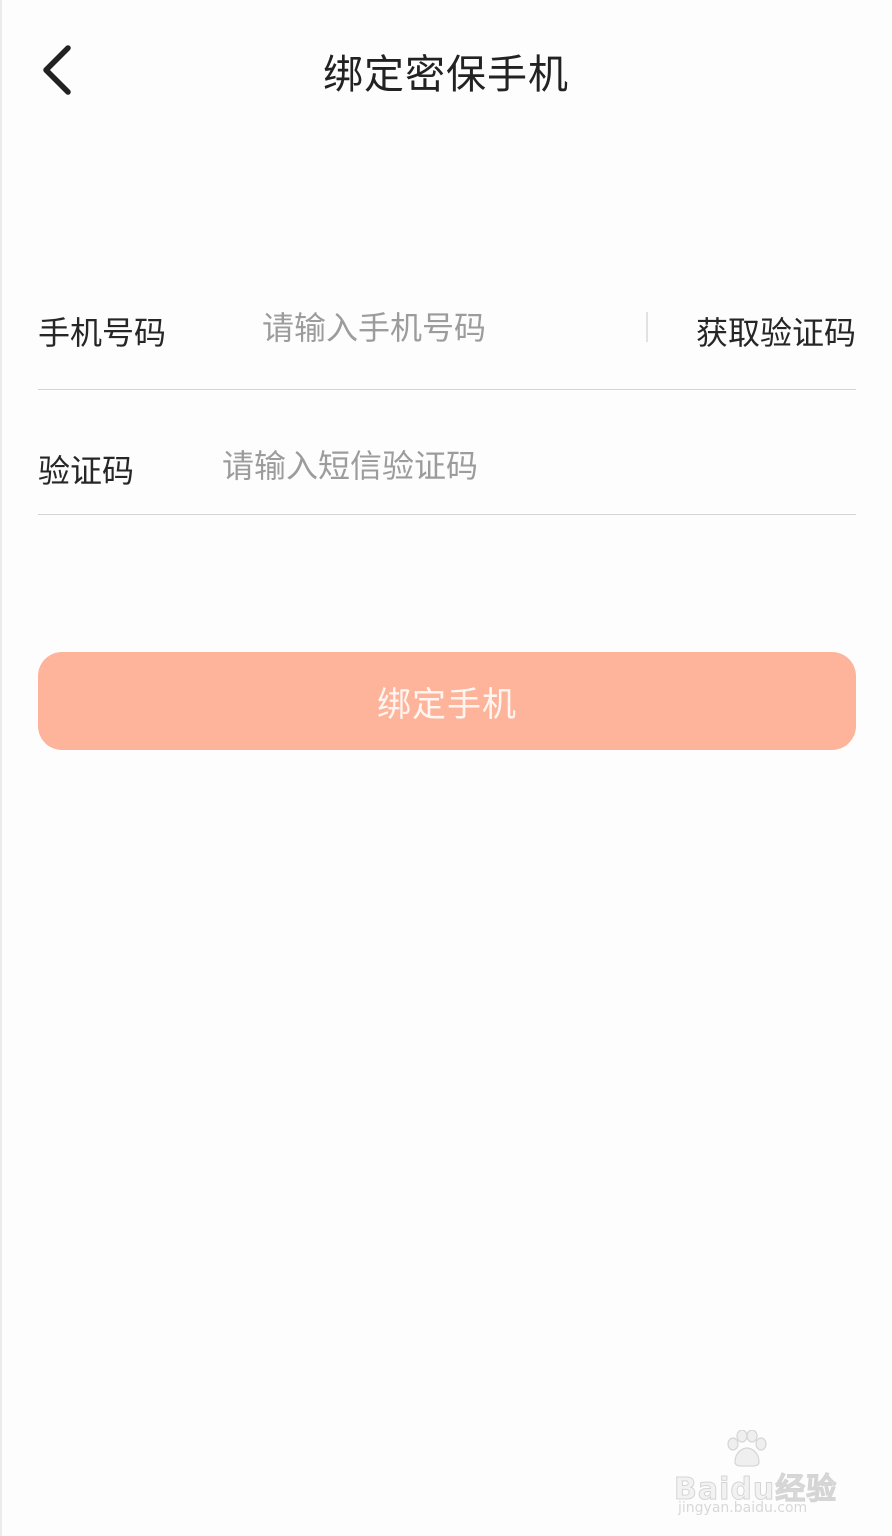  I want to click on watermark-url: jingyan.baidu.com, so click(743, 1508).